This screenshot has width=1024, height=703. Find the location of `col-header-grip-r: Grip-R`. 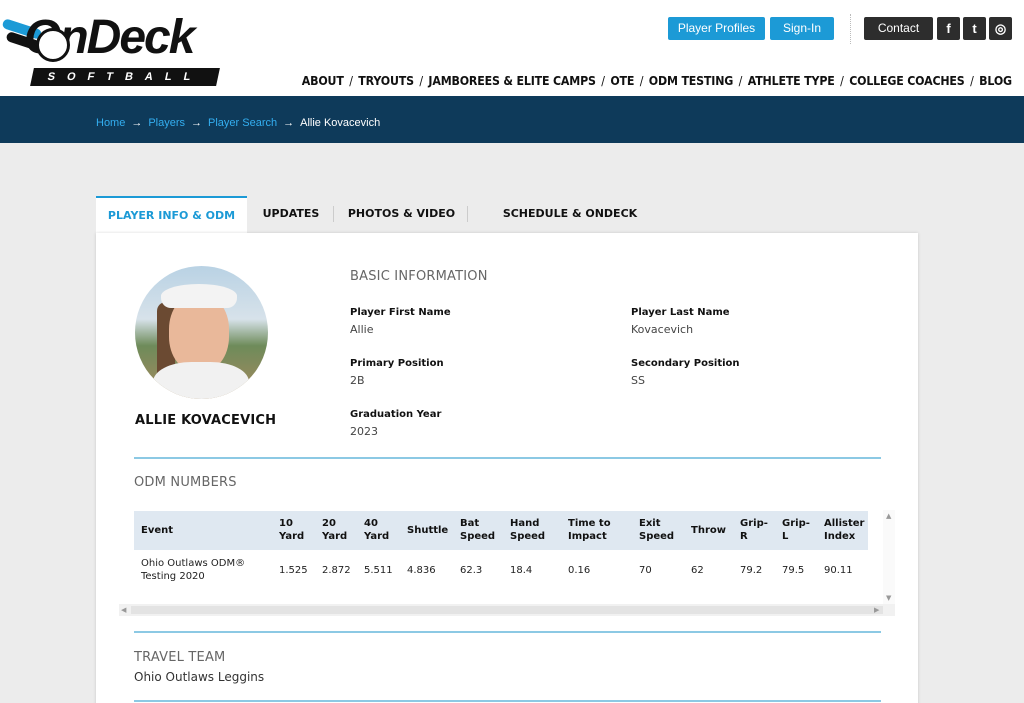

col-header-grip-r: Grip-R is located at coordinates (754, 530).